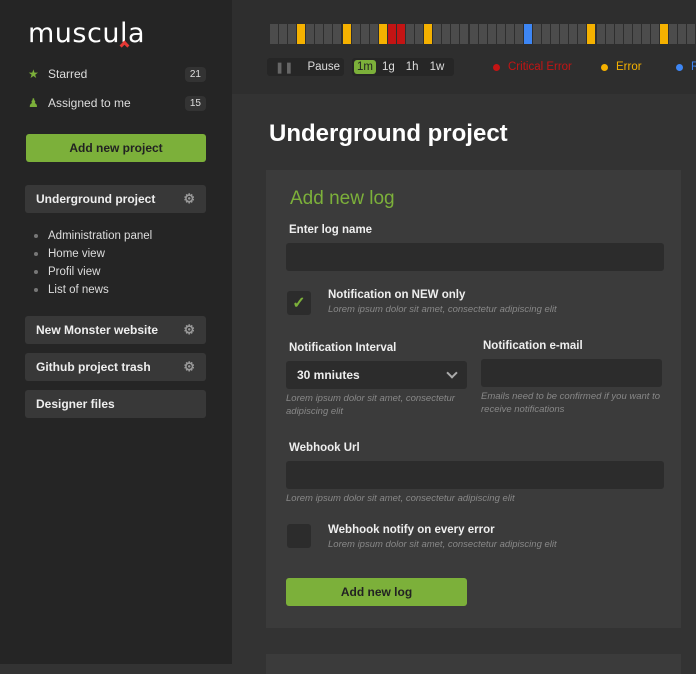 The height and width of the screenshot is (674, 696). Describe the element at coordinates (78, 290) in the screenshot. I see `subitem-label: List of news` at that location.